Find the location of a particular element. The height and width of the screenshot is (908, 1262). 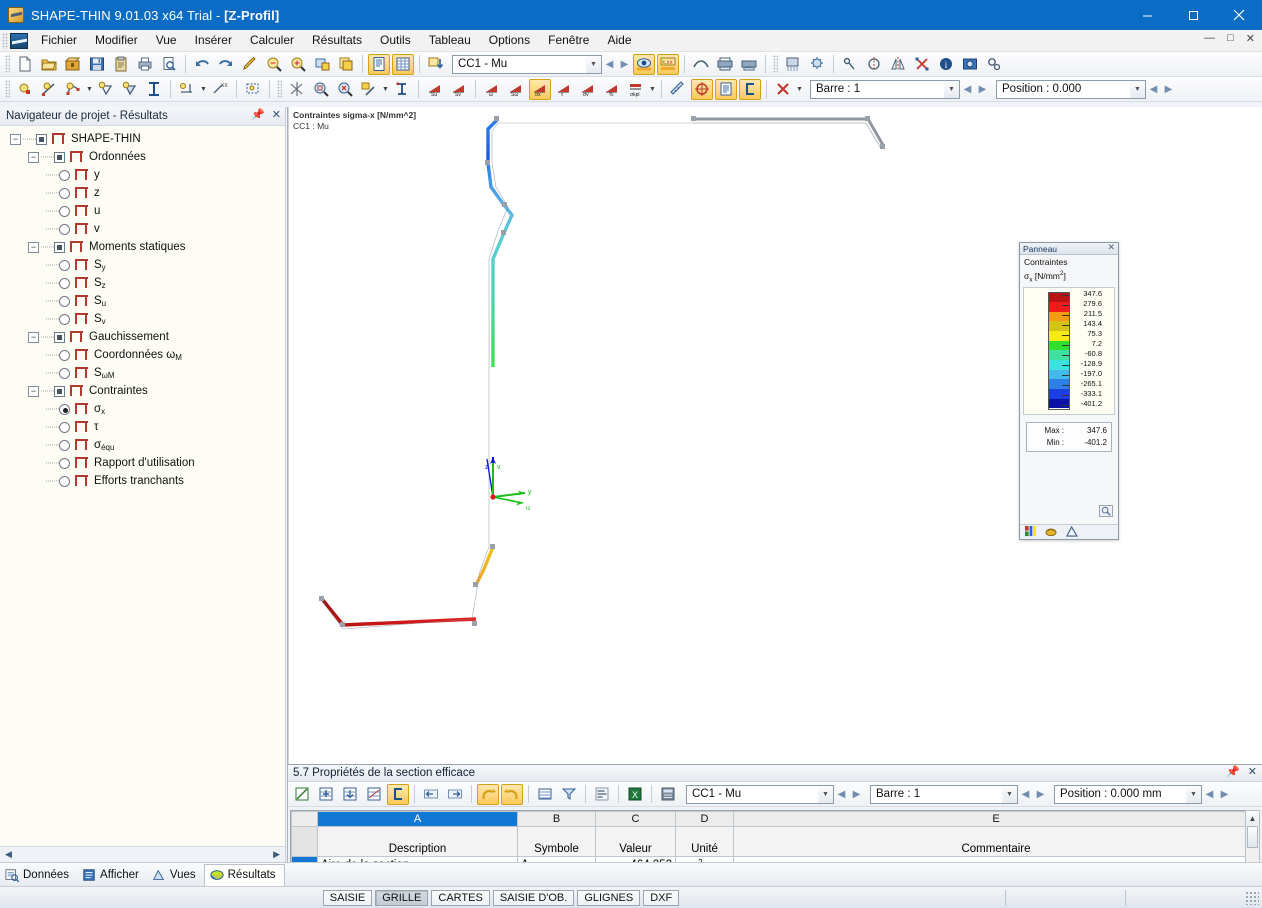

section-shape-icon is located at coordinates (750, 89).